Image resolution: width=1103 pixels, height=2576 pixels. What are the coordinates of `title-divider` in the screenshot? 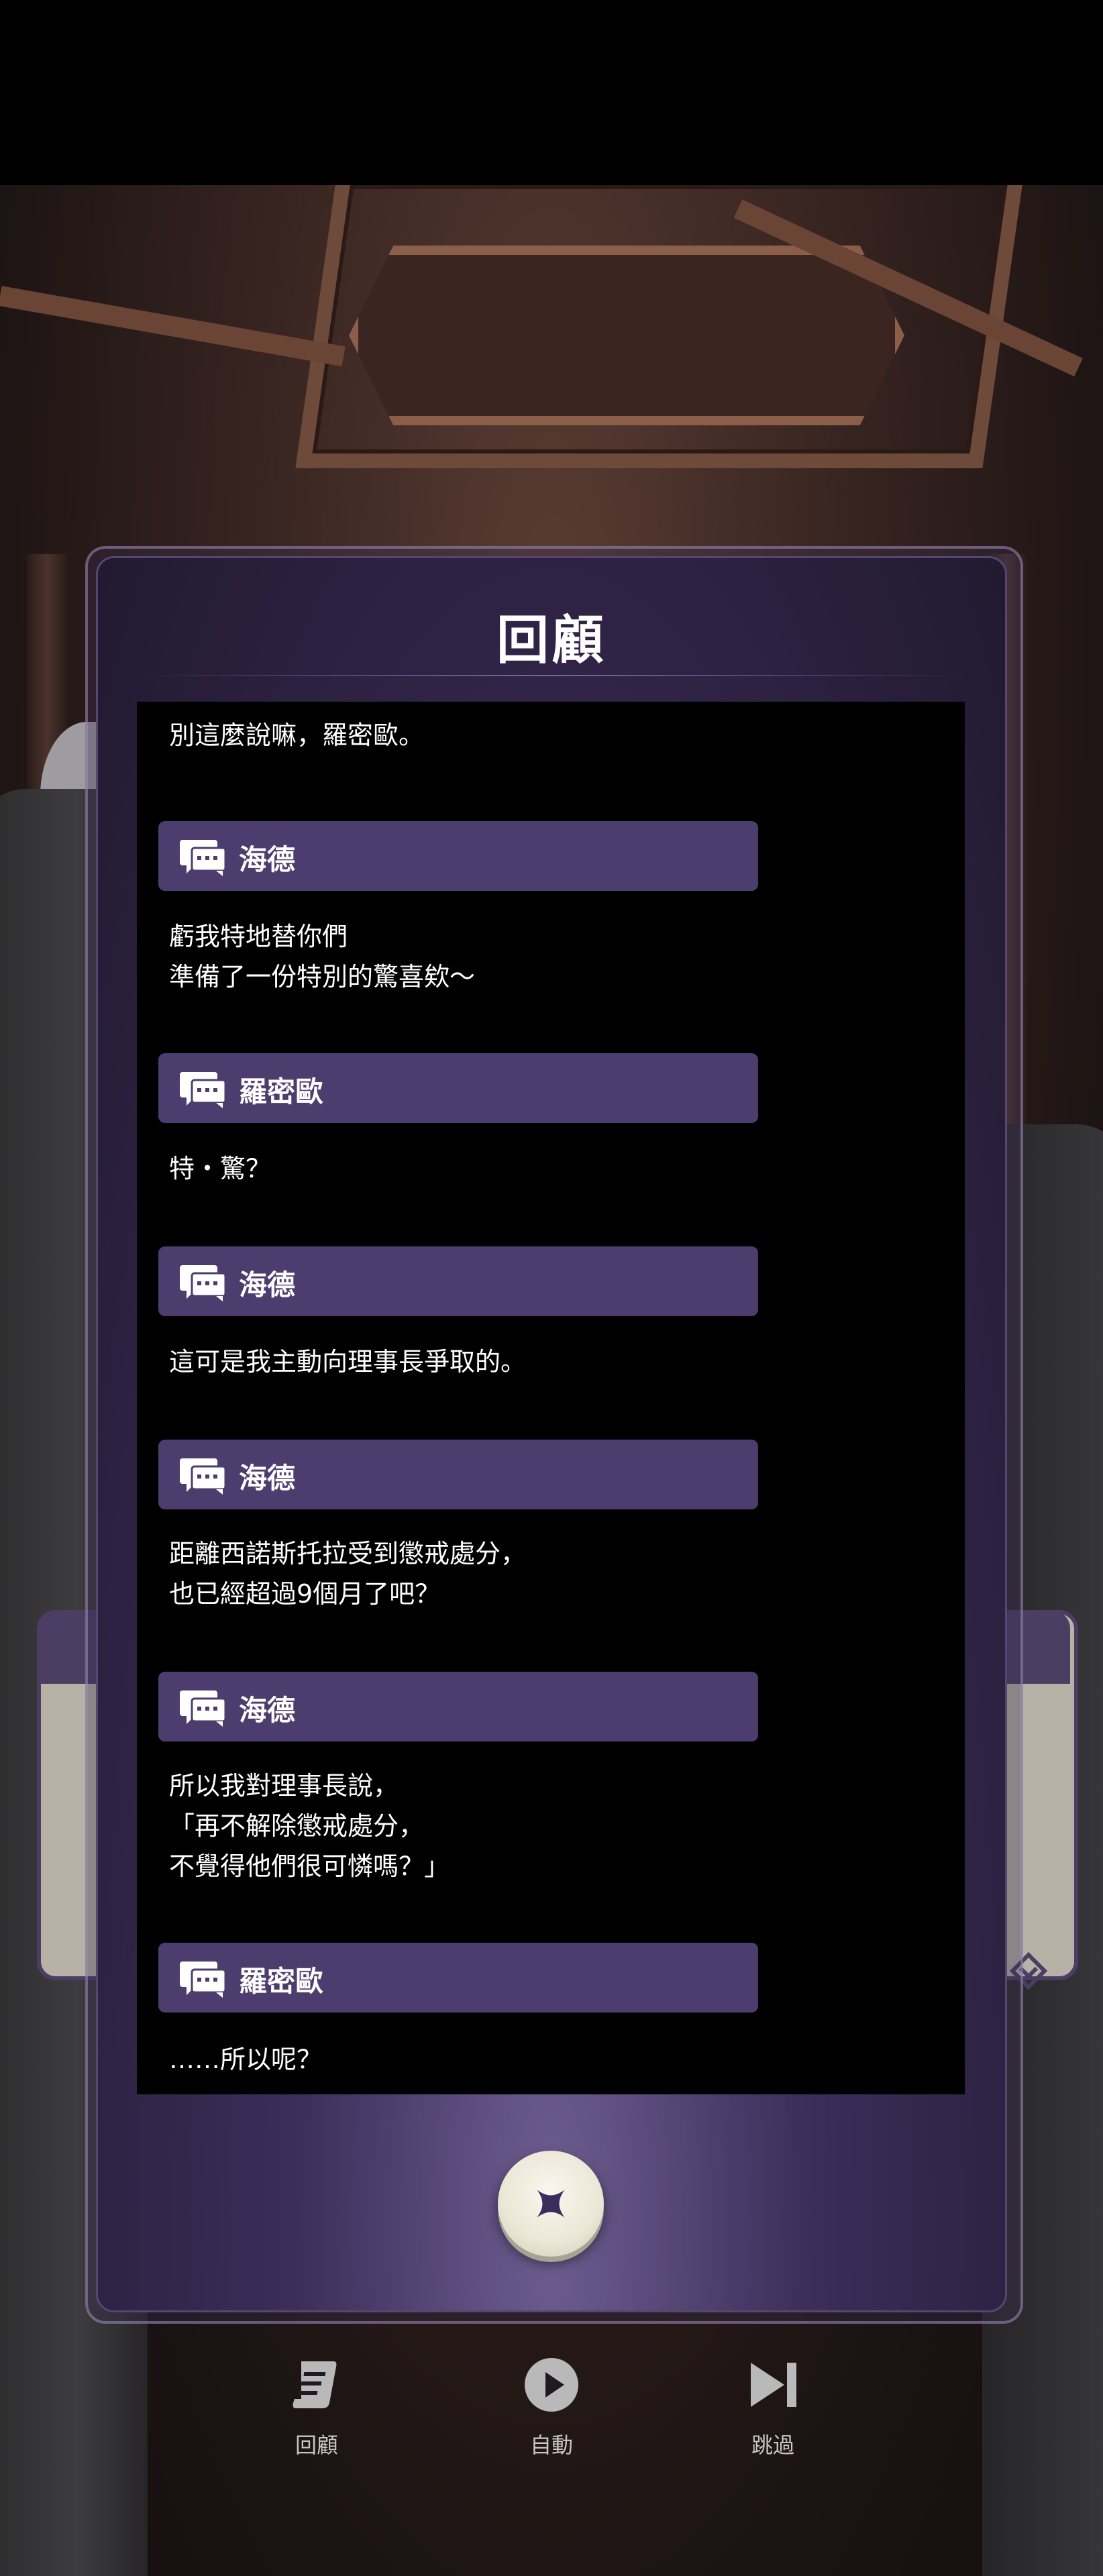 It's located at (551, 675).